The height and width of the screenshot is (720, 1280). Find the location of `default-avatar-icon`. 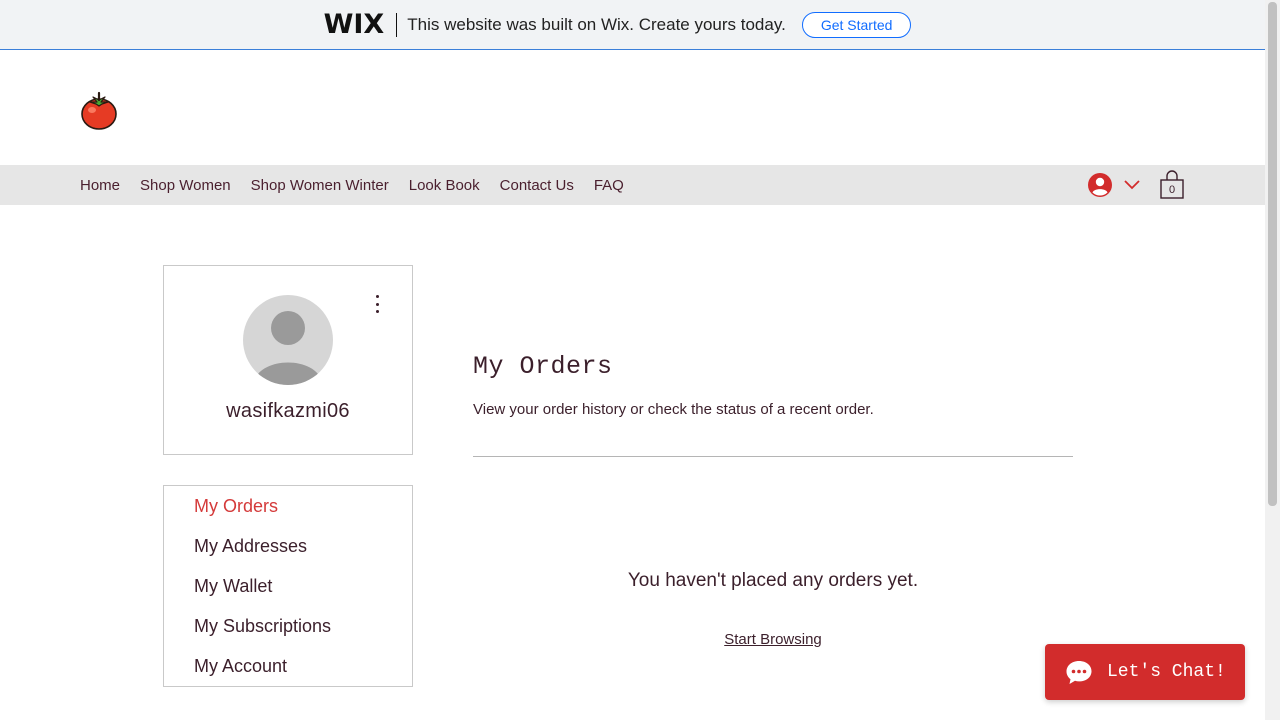

default-avatar-icon is located at coordinates (288, 348).